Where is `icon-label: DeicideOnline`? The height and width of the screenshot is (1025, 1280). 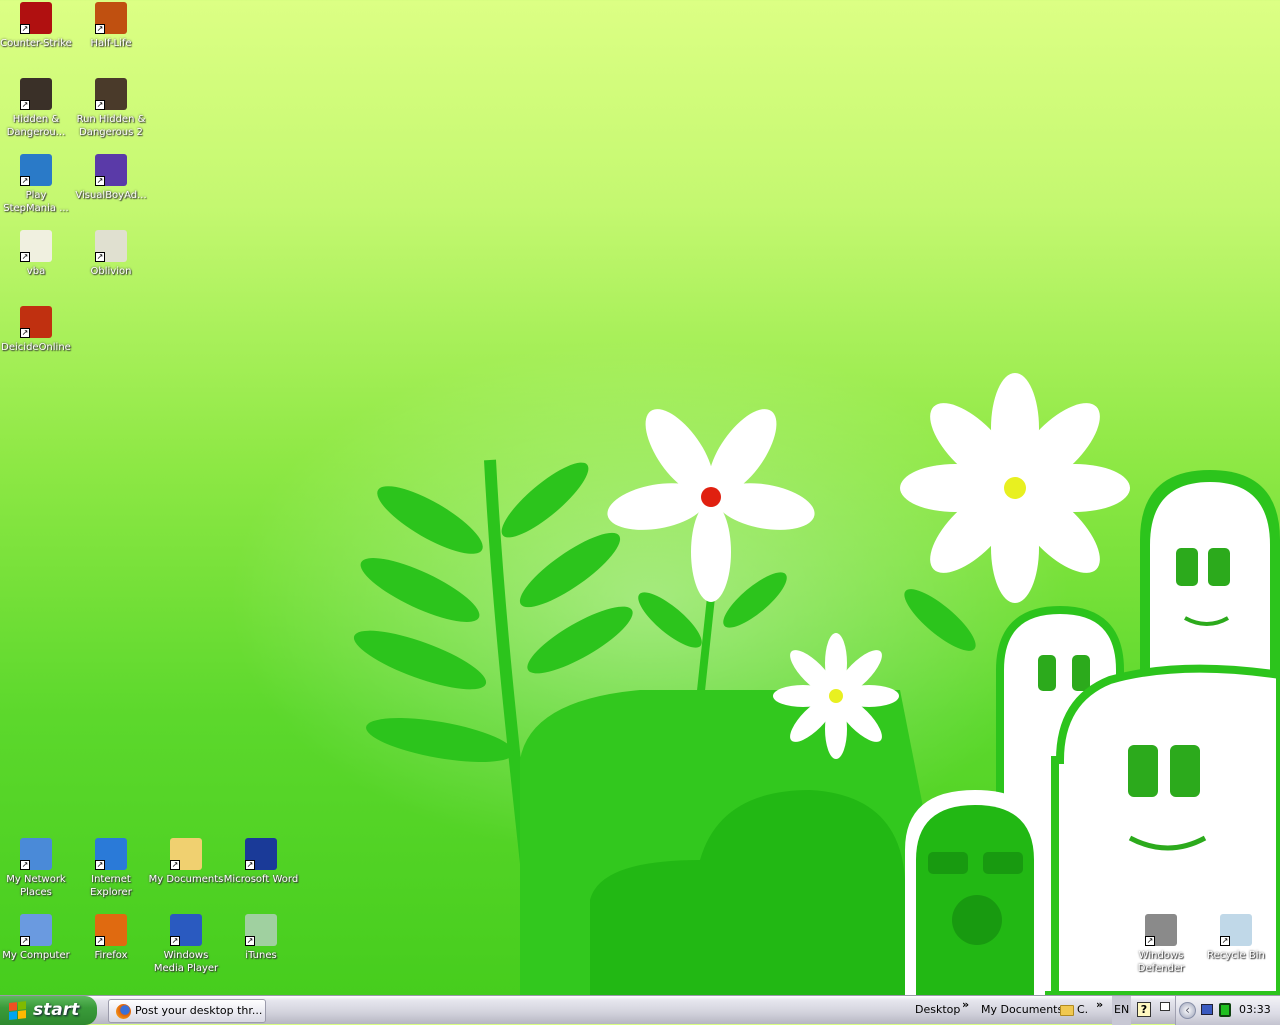
icon-label: DeicideOnline is located at coordinates (36, 347).